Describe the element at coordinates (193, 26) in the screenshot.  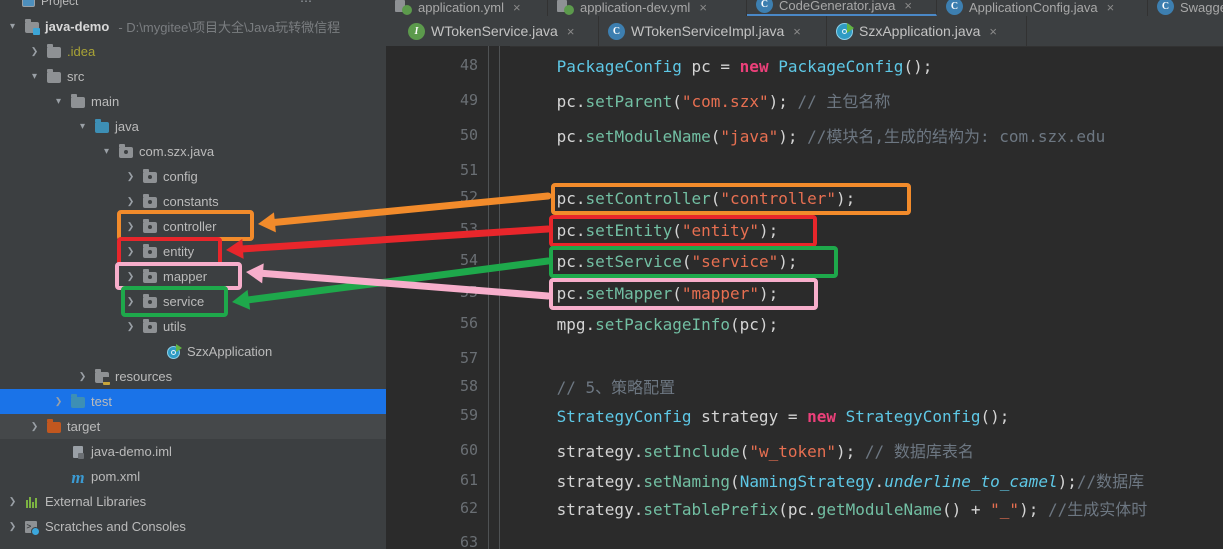
I see `tree-item-java-demo: ▾ java-demo - D:\mygitee\项目大全\Java玩转微信程` at that location.